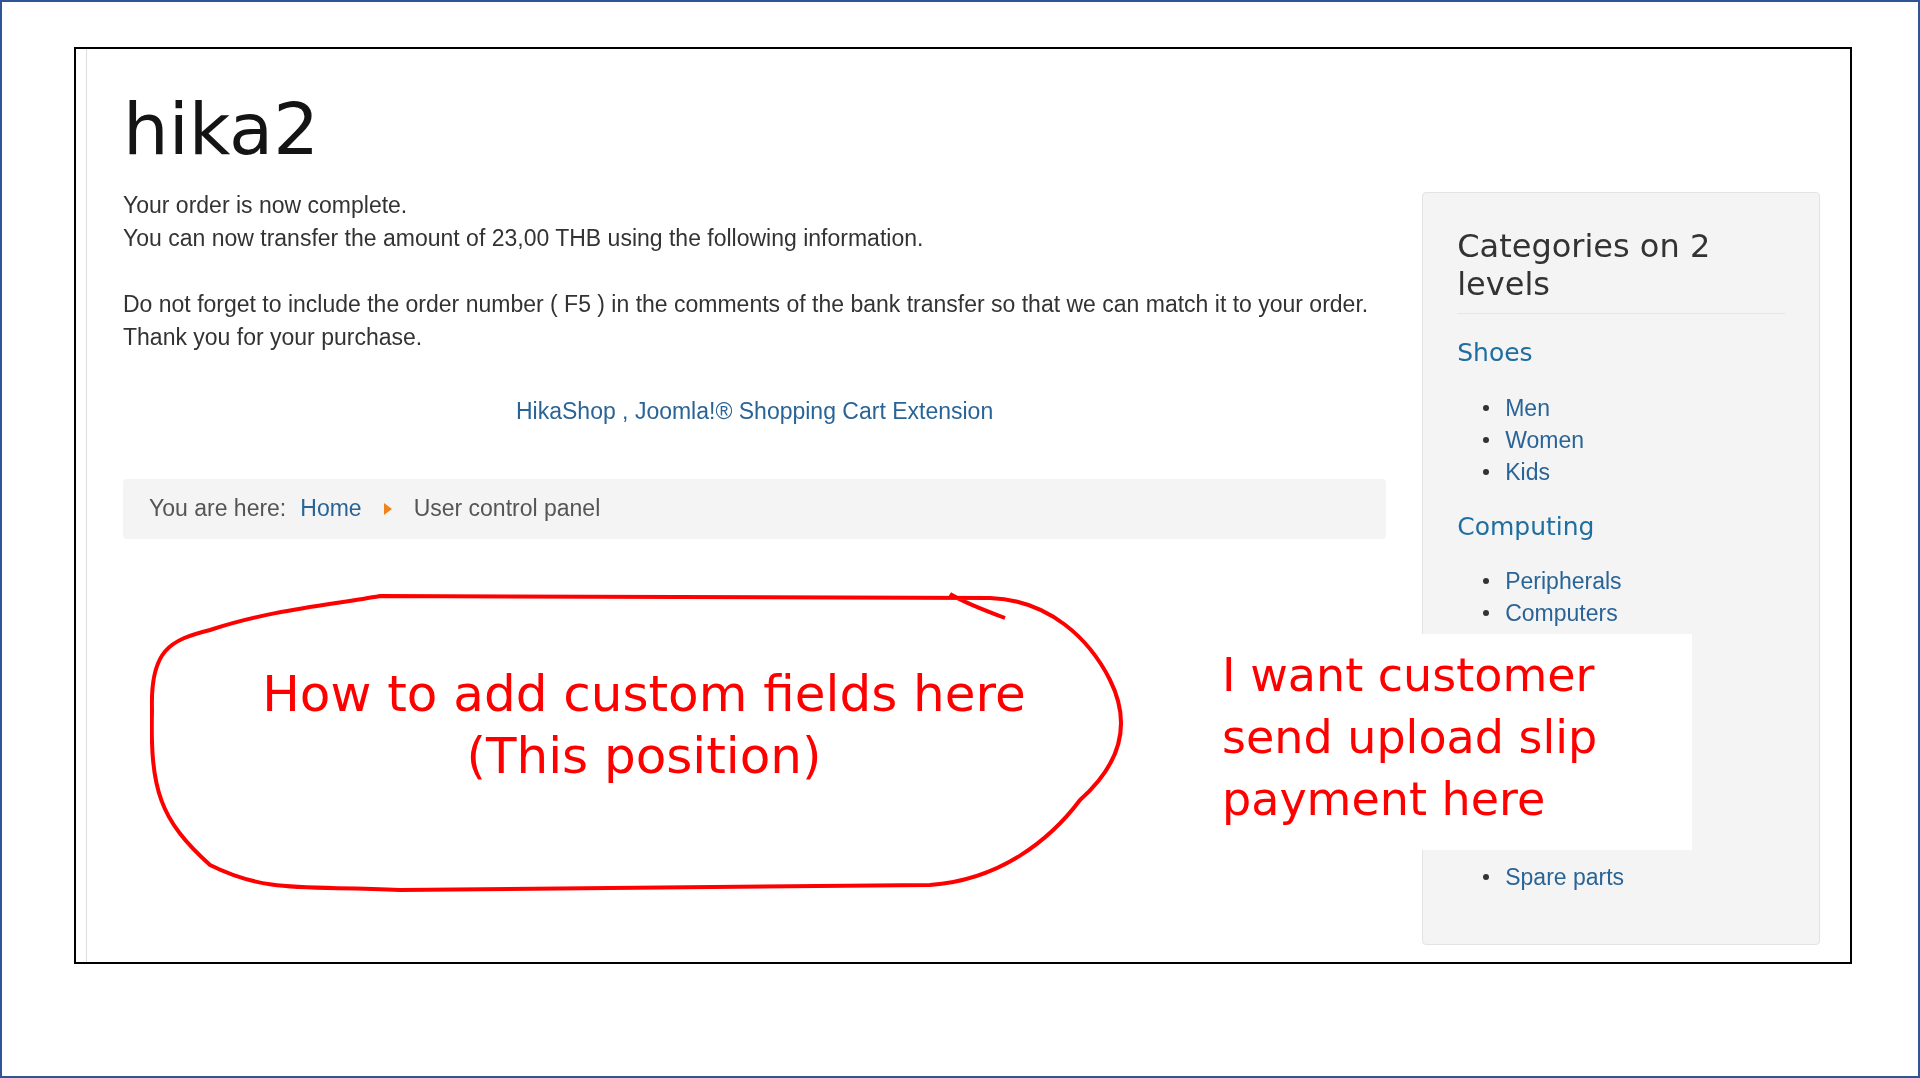 The height and width of the screenshot is (1078, 1920). I want to click on order-message-text: Thank you for your purchase., so click(273, 337).